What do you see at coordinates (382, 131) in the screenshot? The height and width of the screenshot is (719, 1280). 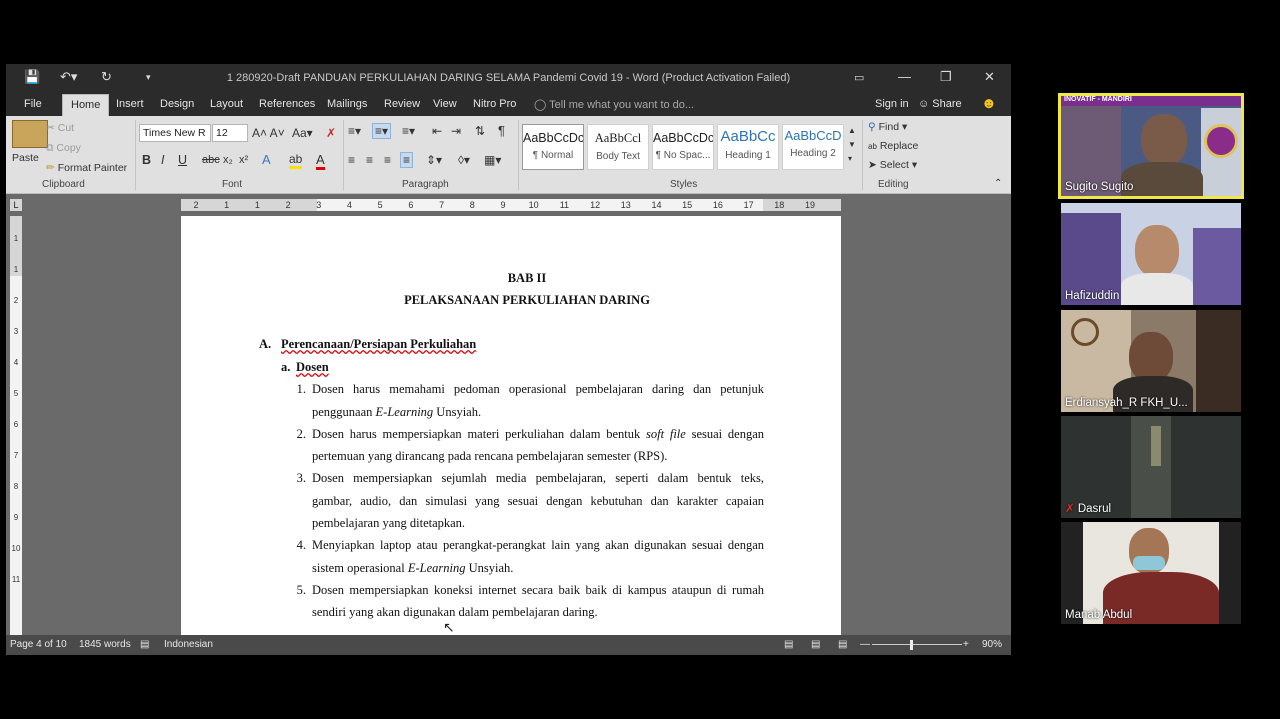 I see `numbering-icon: ≡▾` at bounding box center [382, 131].